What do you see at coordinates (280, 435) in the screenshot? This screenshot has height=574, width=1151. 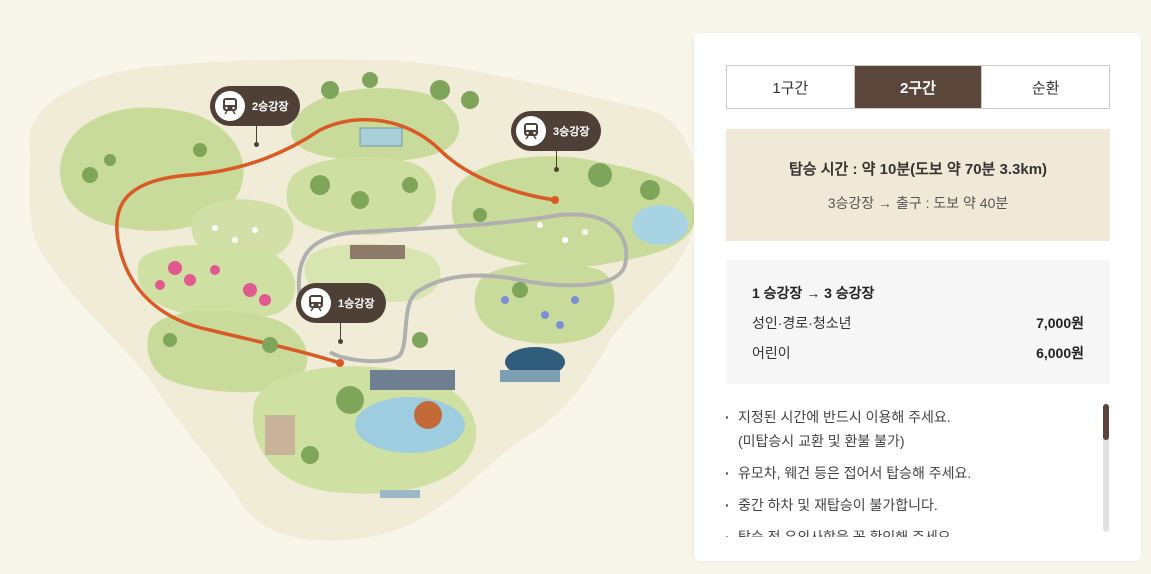 I see `map-building-left` at bounding box center [280, 435].